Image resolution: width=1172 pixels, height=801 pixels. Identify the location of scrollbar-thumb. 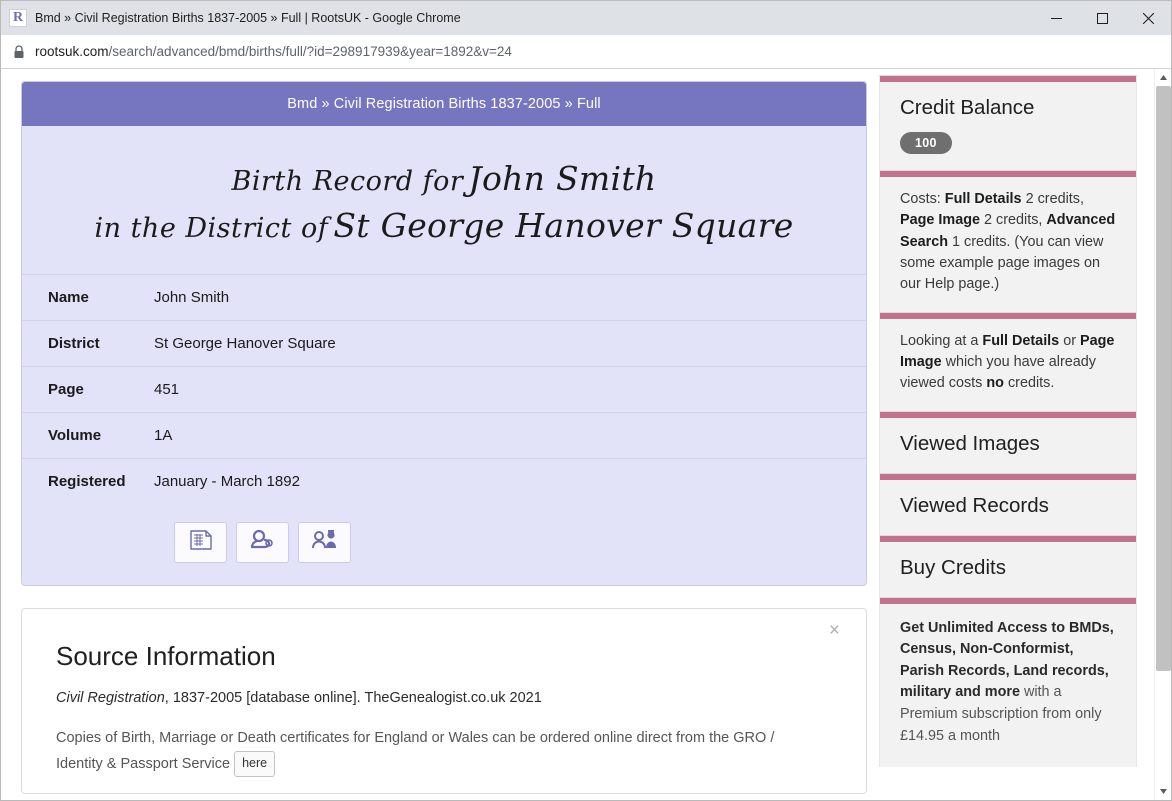
(1163, 378).